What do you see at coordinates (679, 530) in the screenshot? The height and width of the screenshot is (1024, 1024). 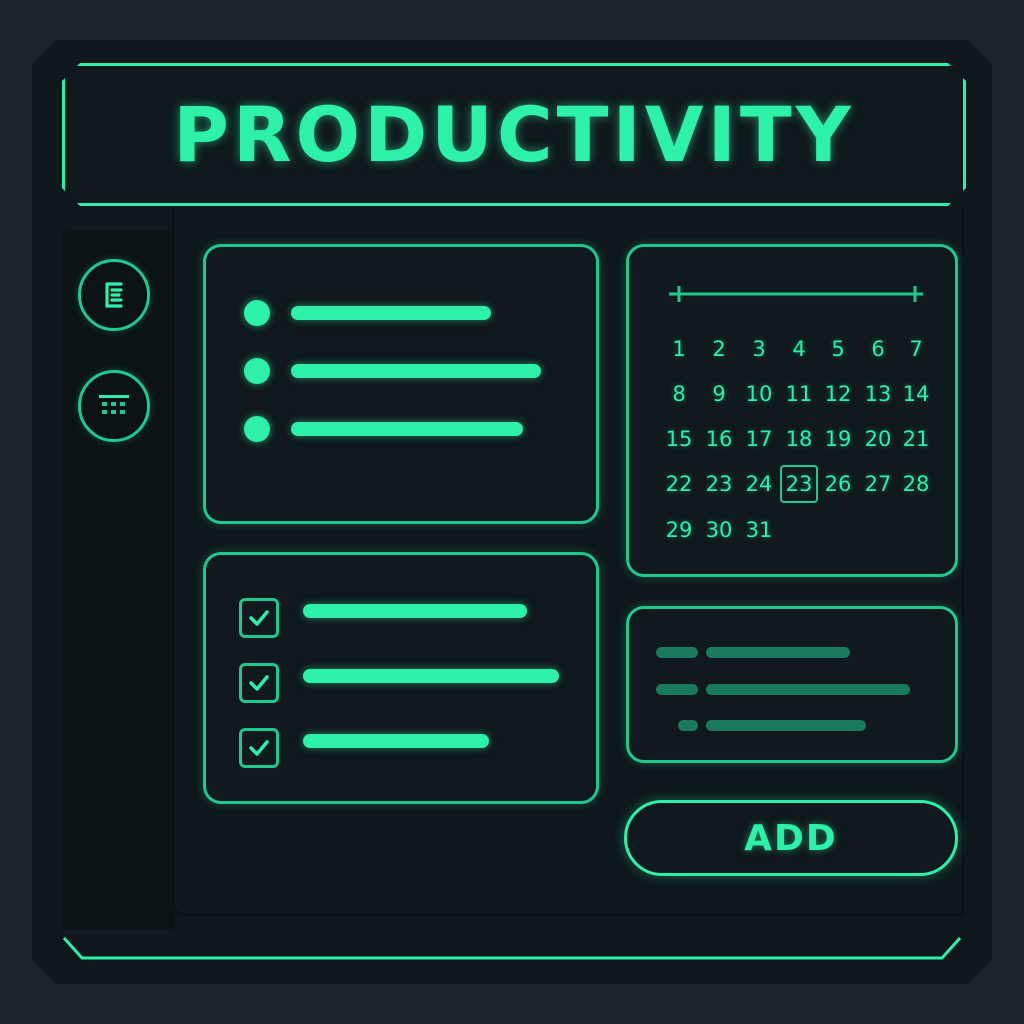 I see `calendar-day: 29` at bounding box center [679, 530].